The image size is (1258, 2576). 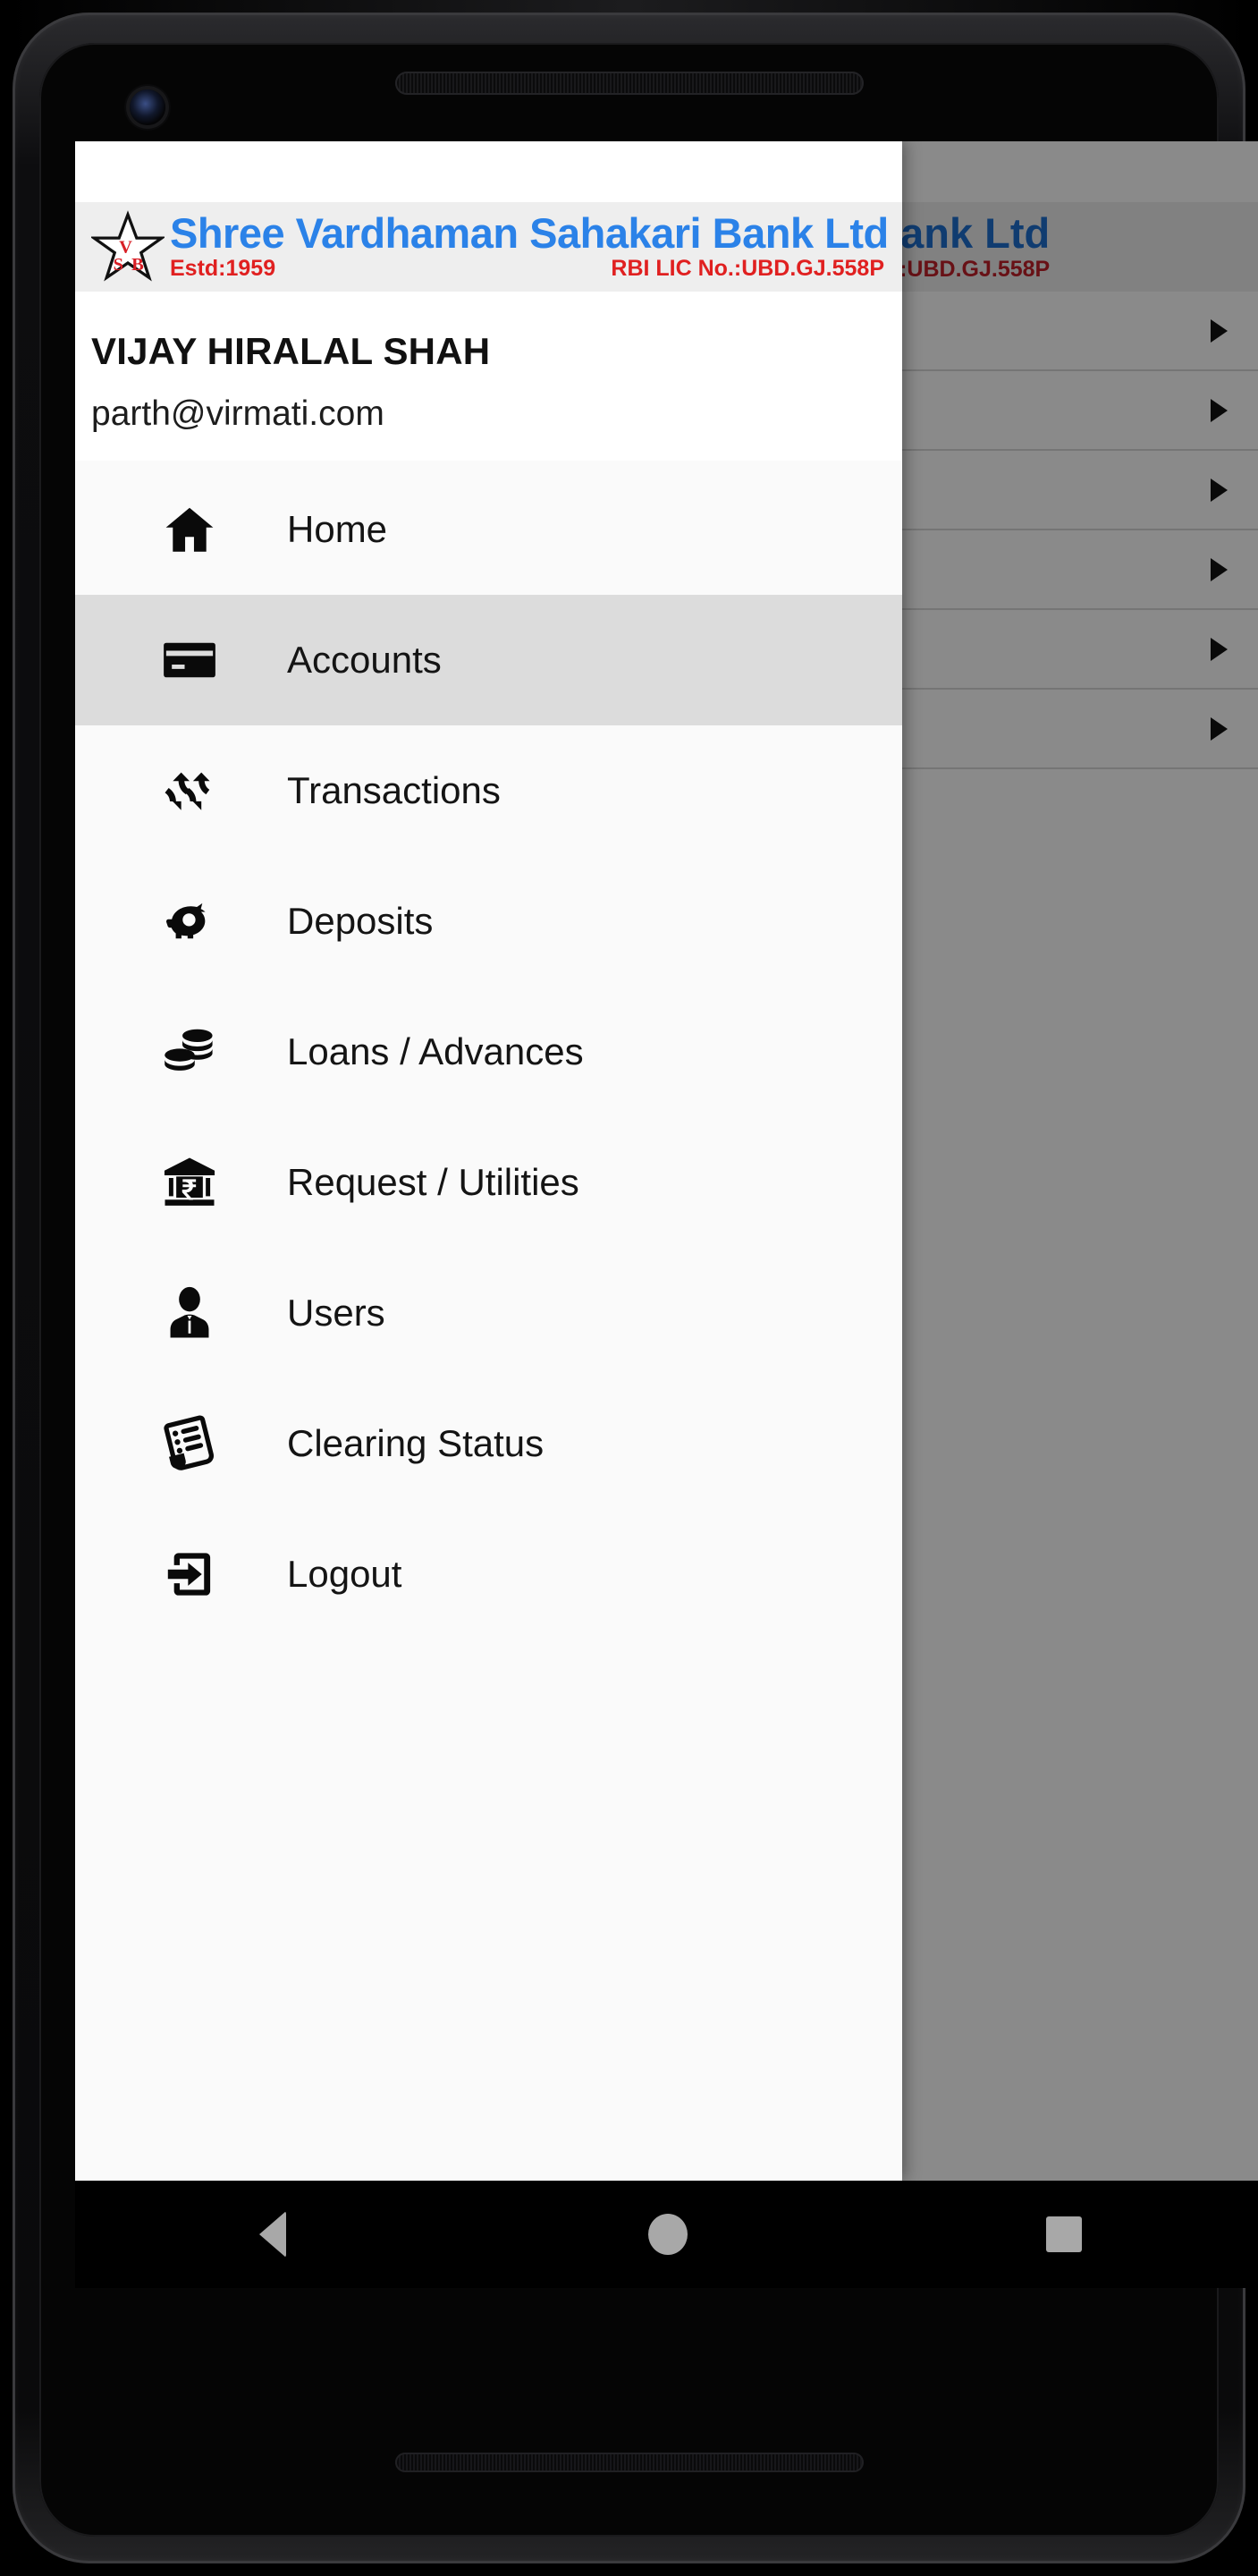 I want to click on user-name: VIJAY HIRALAL SHAH, so click(x=291, y=351).